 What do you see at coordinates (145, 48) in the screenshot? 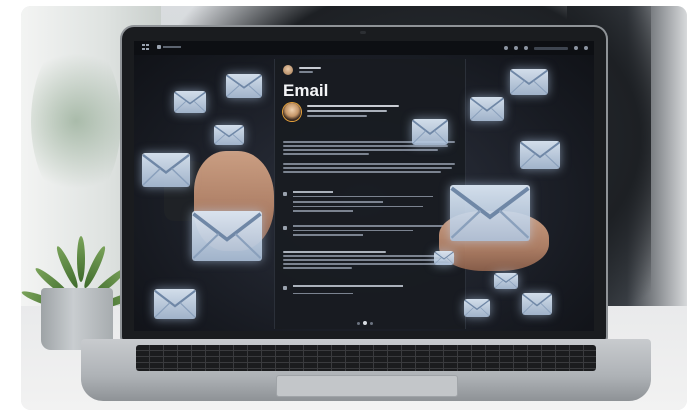
I see `grid-icon` at bounding box center [145, 48].